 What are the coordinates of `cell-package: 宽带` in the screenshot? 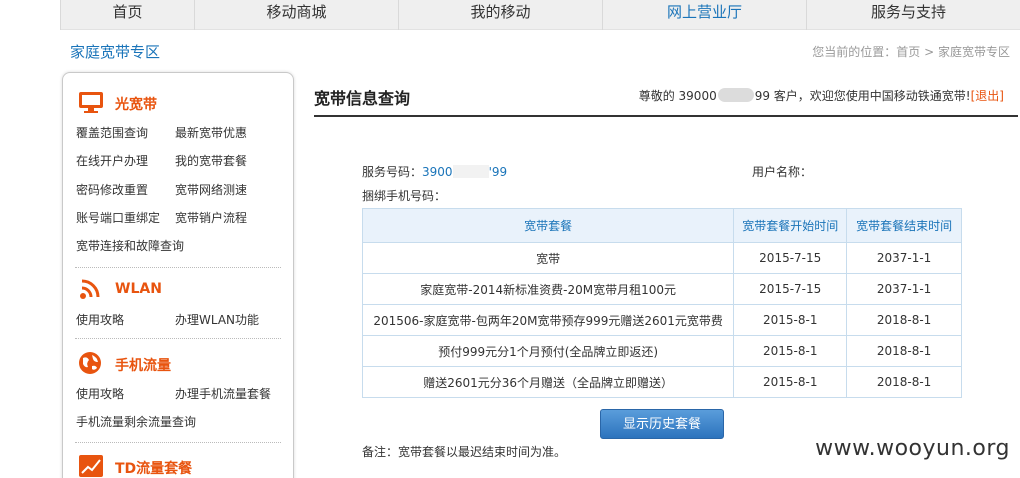 It's located at (548, 258).